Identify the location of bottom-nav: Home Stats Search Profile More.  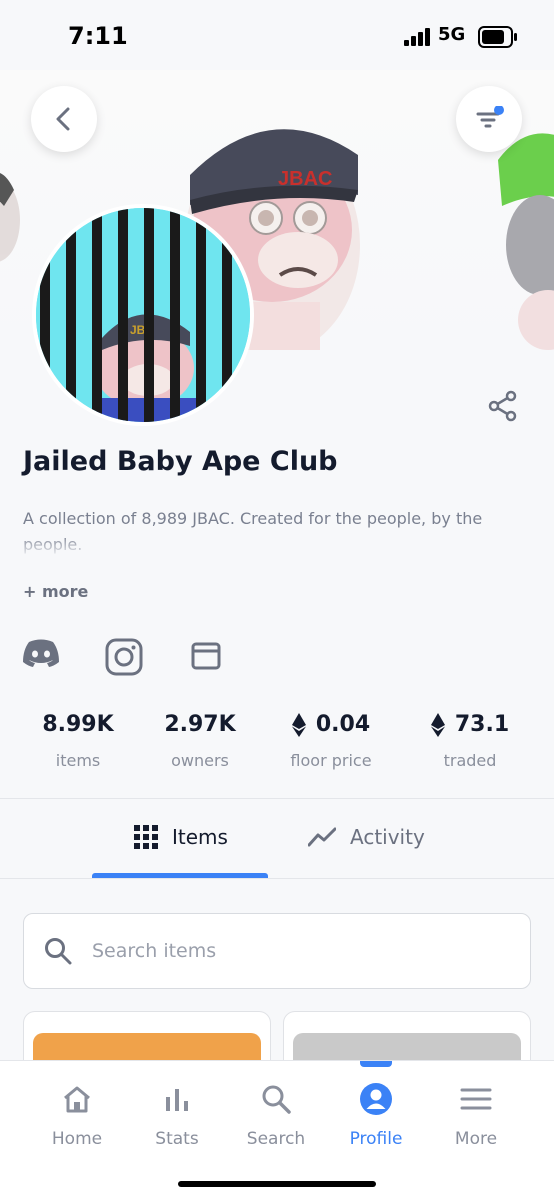
(277, 1130).